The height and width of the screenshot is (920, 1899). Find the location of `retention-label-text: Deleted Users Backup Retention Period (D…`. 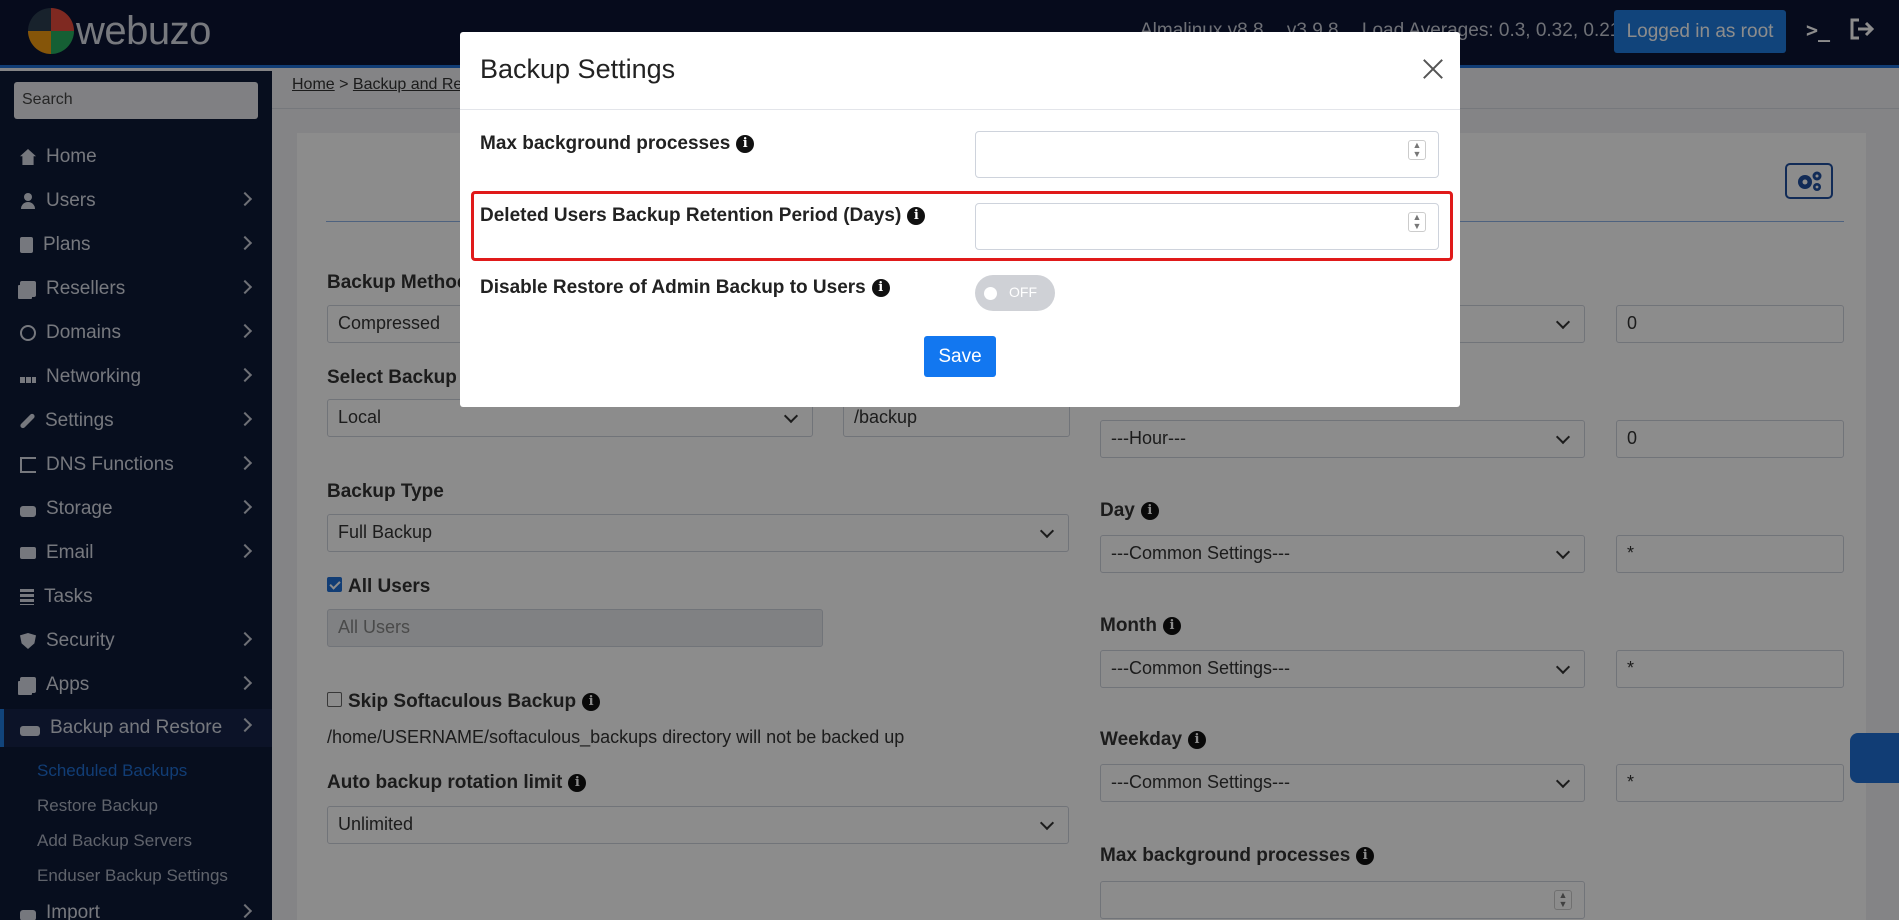

retention-label-text: Deleted Users Backup Retention Period (D… is located at coordinates (691, 215).